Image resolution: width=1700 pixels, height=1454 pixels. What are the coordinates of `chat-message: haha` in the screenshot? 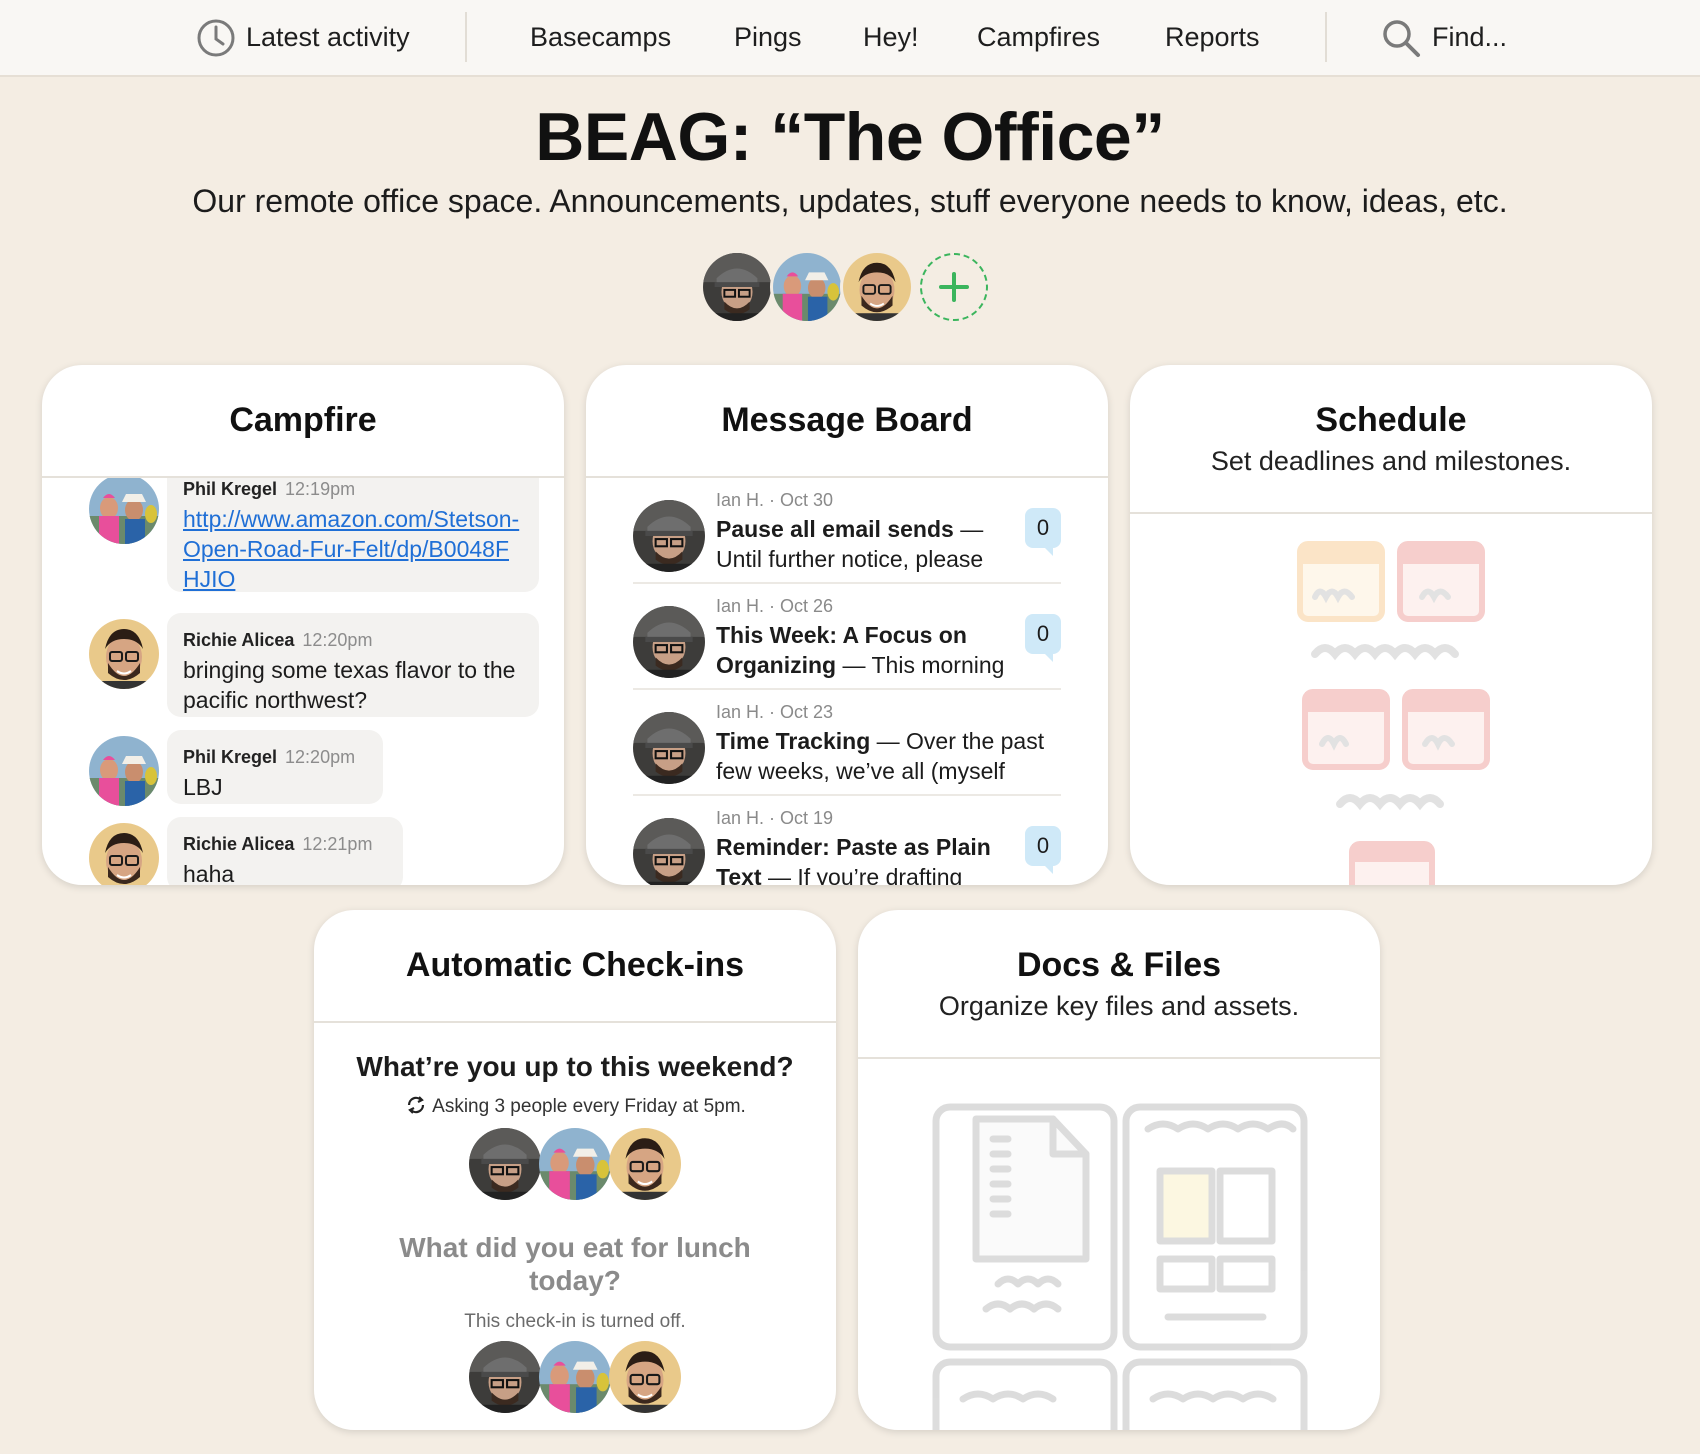 It's located at (209, 873).